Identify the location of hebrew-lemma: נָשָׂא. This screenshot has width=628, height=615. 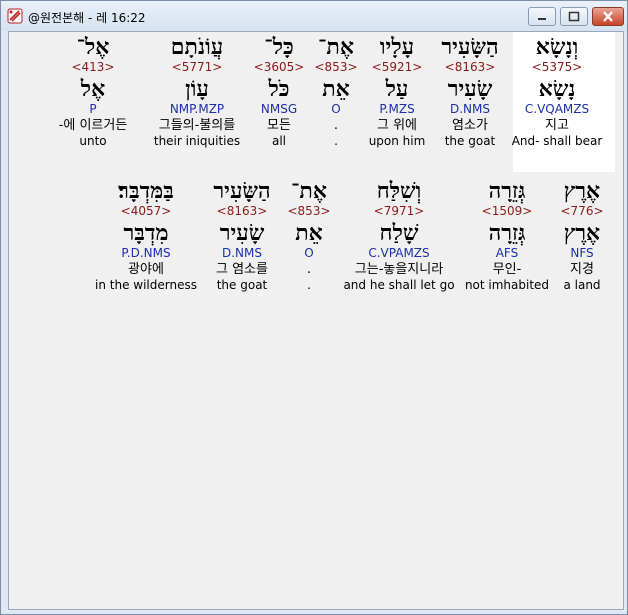
(557, 89).